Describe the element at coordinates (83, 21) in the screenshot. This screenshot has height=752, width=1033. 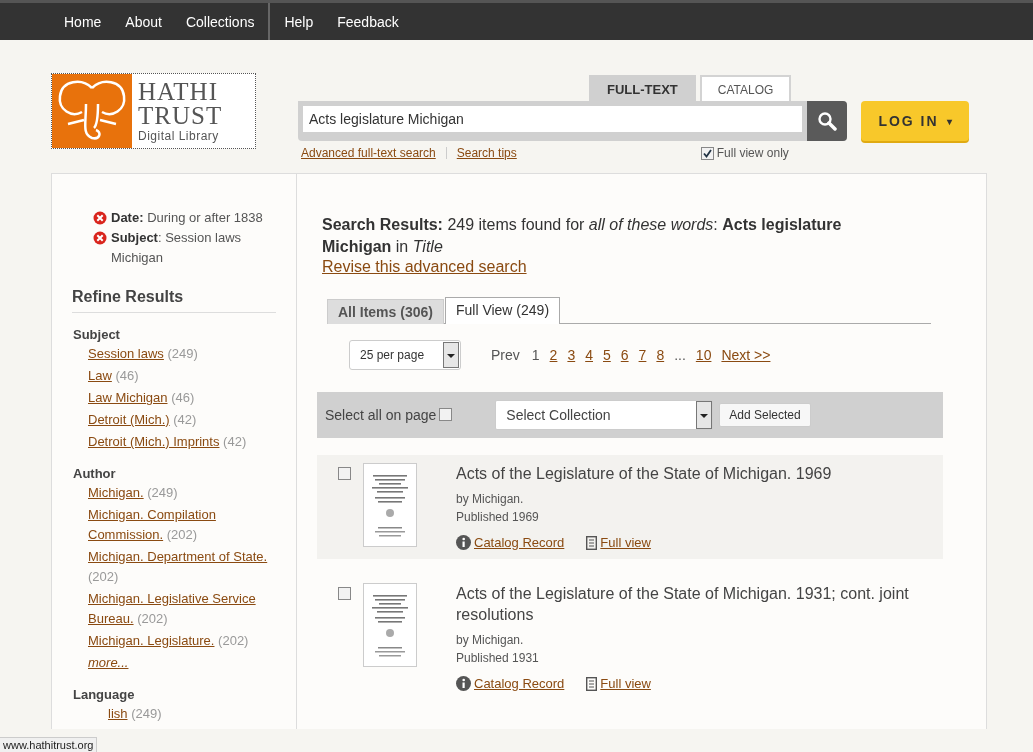
I see `nav-link: Home` at that location.